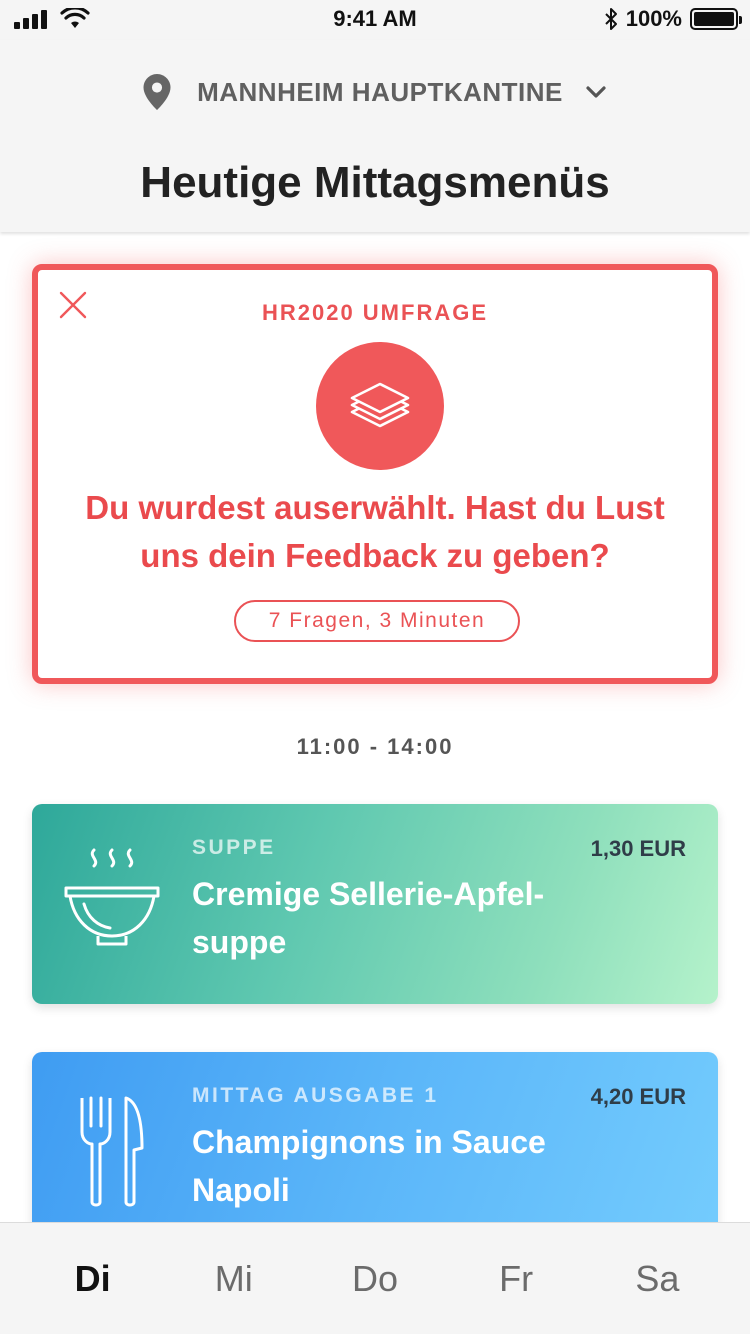 The image size is (750, 1334). Describe the element at coordinates (112, 1151) in the screenshot. I see `fork-knife-icon` at that location.